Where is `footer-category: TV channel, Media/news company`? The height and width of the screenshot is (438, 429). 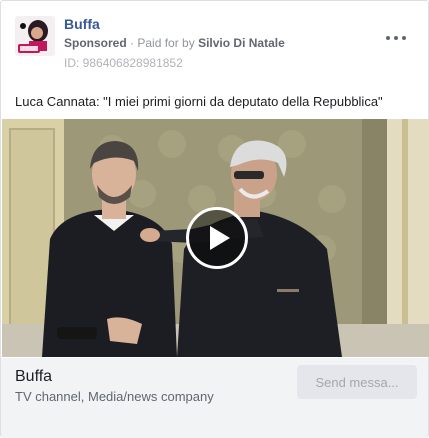 footer-category: TV channel, Media/news company is located at coordinates (114, 396).